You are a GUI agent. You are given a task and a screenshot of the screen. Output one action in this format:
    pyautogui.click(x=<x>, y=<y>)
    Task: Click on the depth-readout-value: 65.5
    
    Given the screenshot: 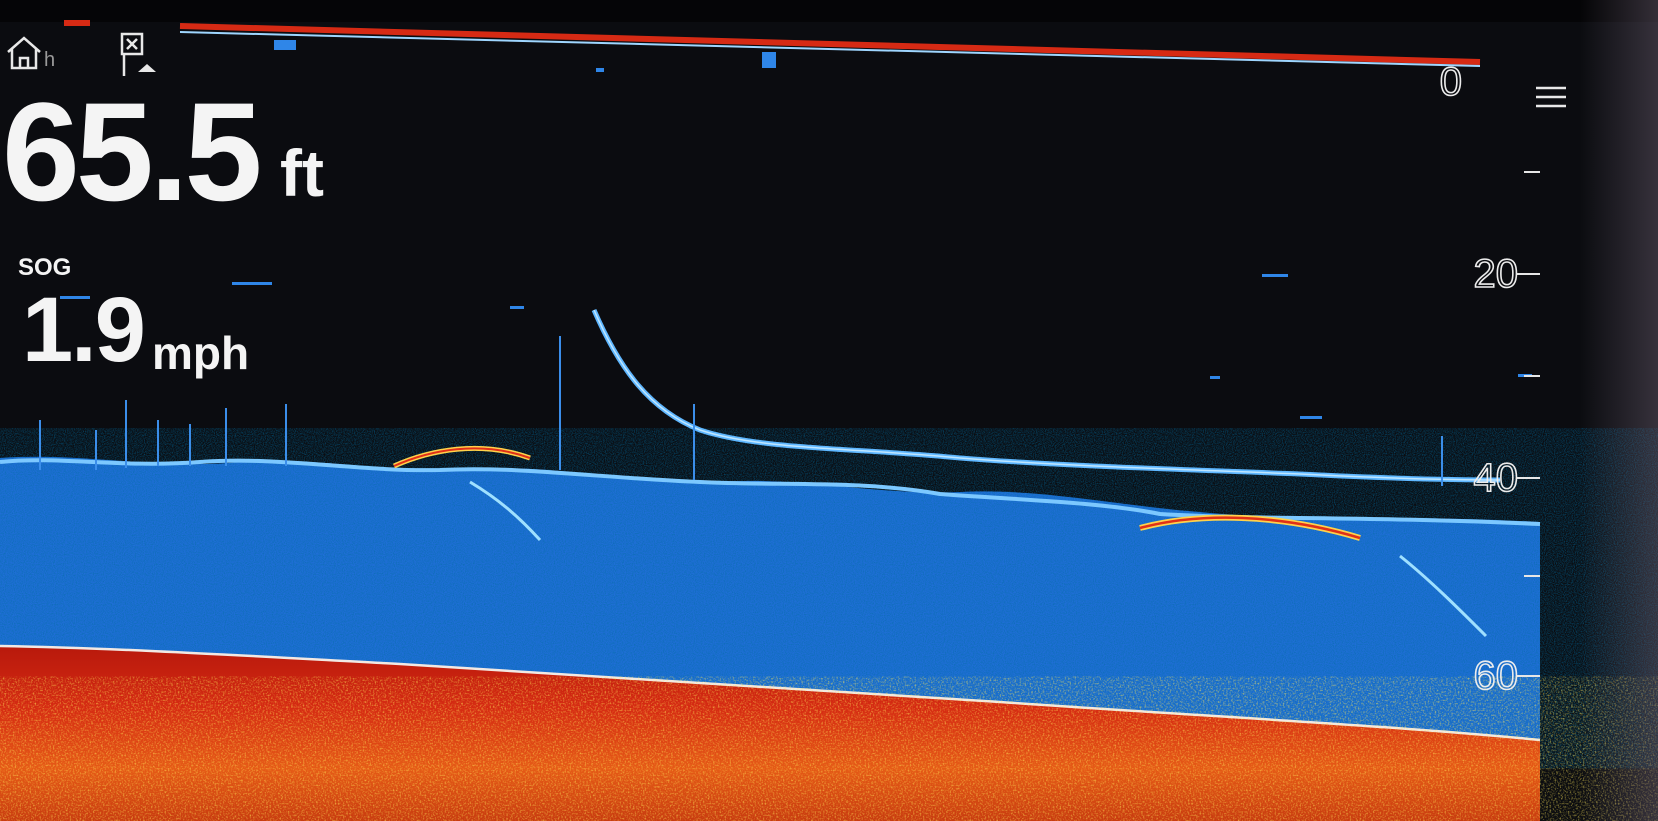 What is the action you would take?
    pyautogui.click(x=132, y=151)
    